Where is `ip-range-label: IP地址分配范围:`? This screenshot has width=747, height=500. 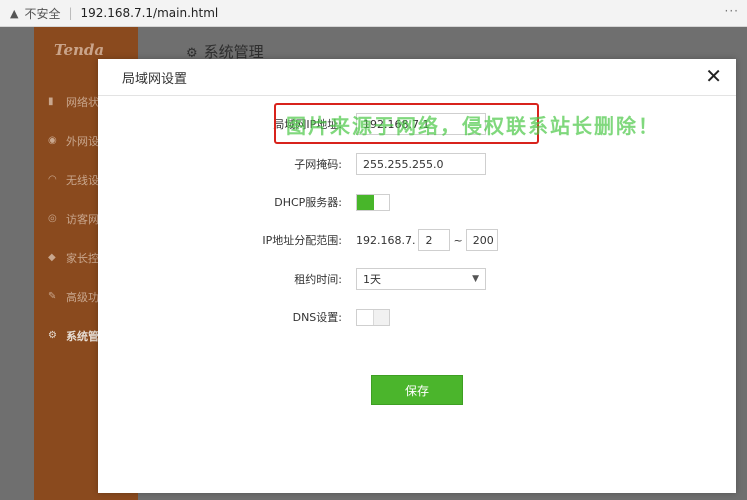
ip-range-label: IP地址分配范围: is located at coordinates (302, 240).